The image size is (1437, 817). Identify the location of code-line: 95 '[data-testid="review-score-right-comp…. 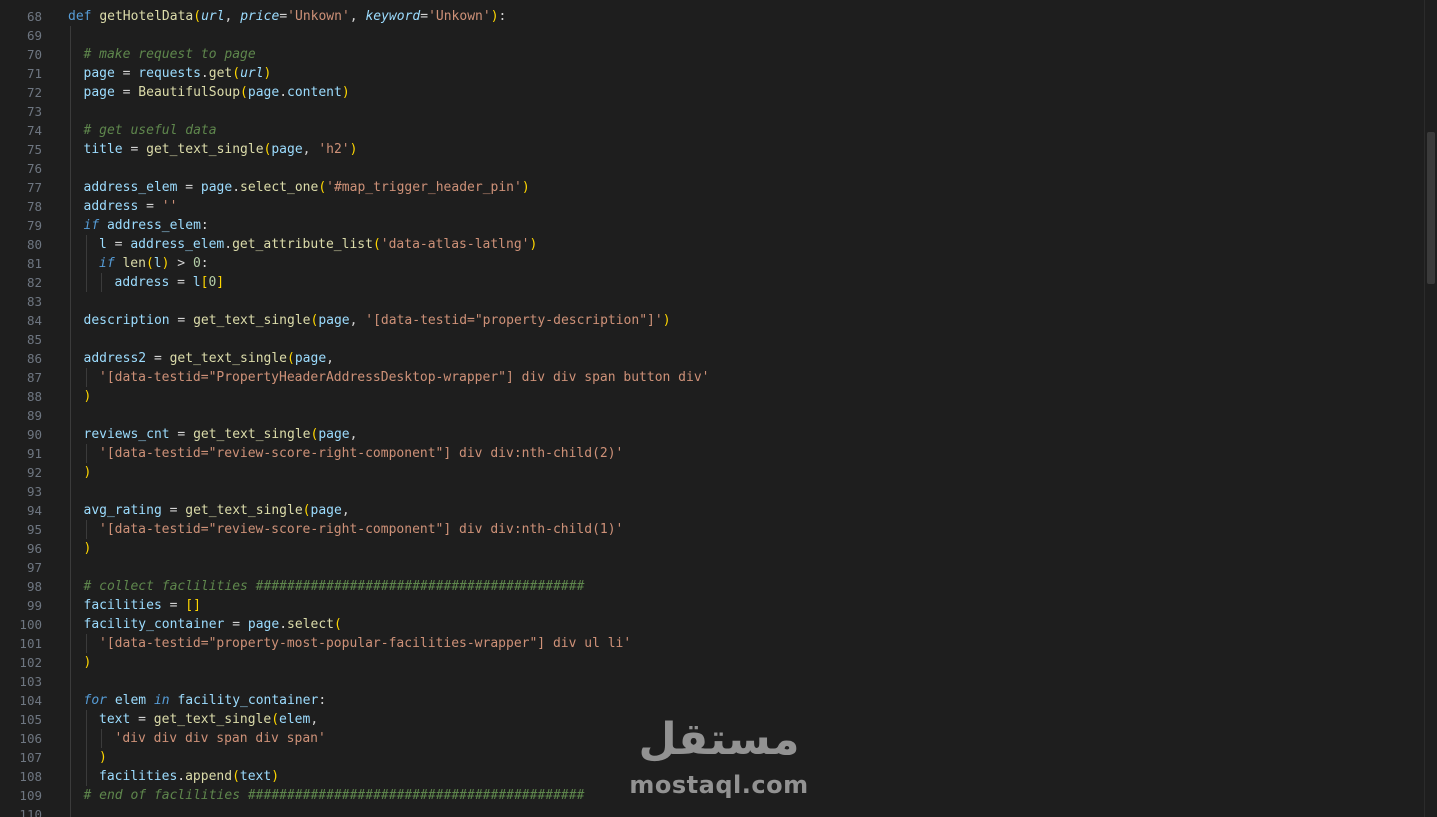
(712, 529).